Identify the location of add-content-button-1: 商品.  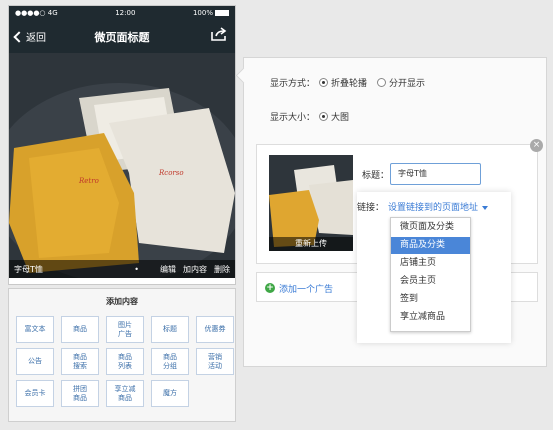
(80, 329).